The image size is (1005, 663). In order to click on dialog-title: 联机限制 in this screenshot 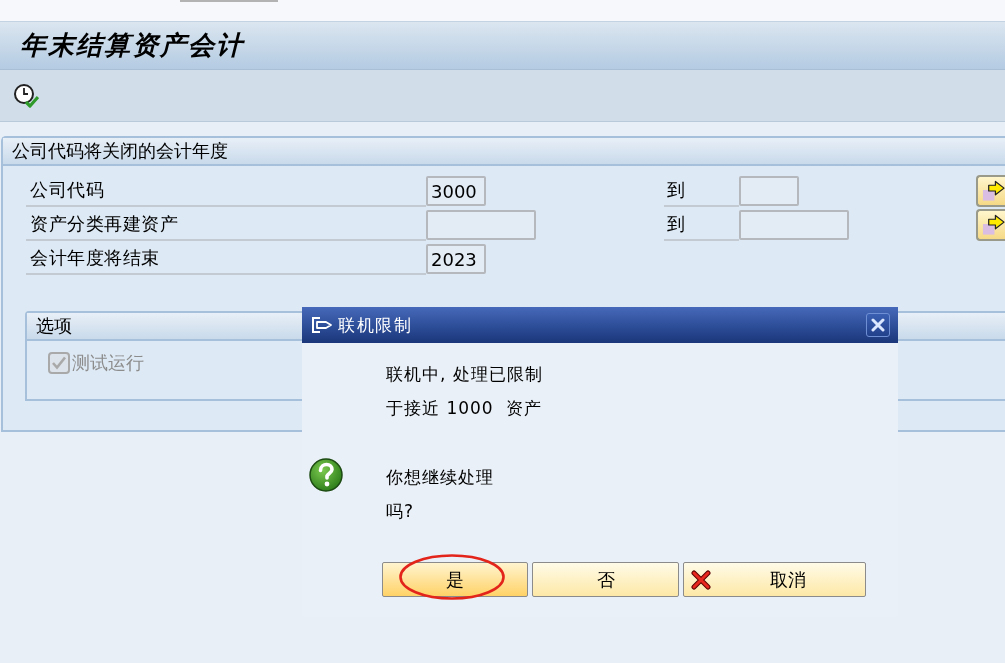, I will do `click(375, 325)`.